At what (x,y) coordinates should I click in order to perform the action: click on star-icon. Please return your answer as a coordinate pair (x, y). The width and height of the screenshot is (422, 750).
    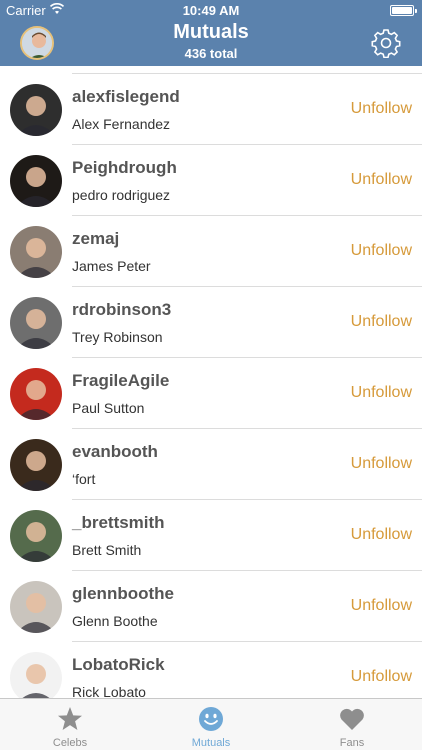
    Looking at the image, I should click on (70, 718).